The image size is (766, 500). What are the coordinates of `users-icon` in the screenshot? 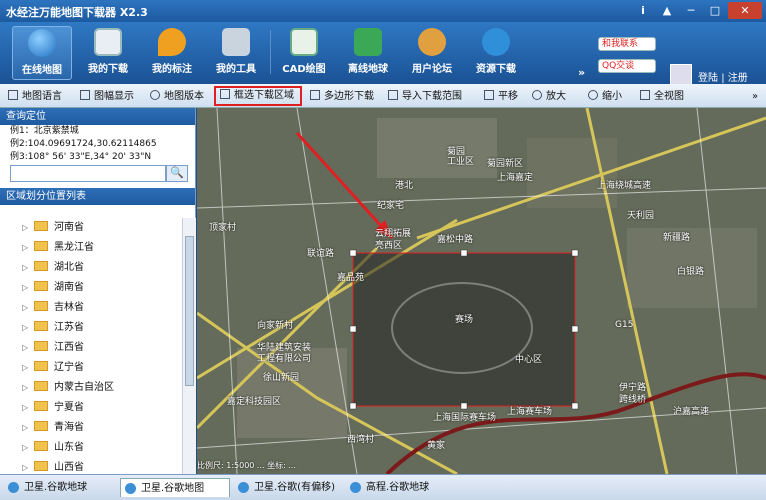 It's located at (432, 42).